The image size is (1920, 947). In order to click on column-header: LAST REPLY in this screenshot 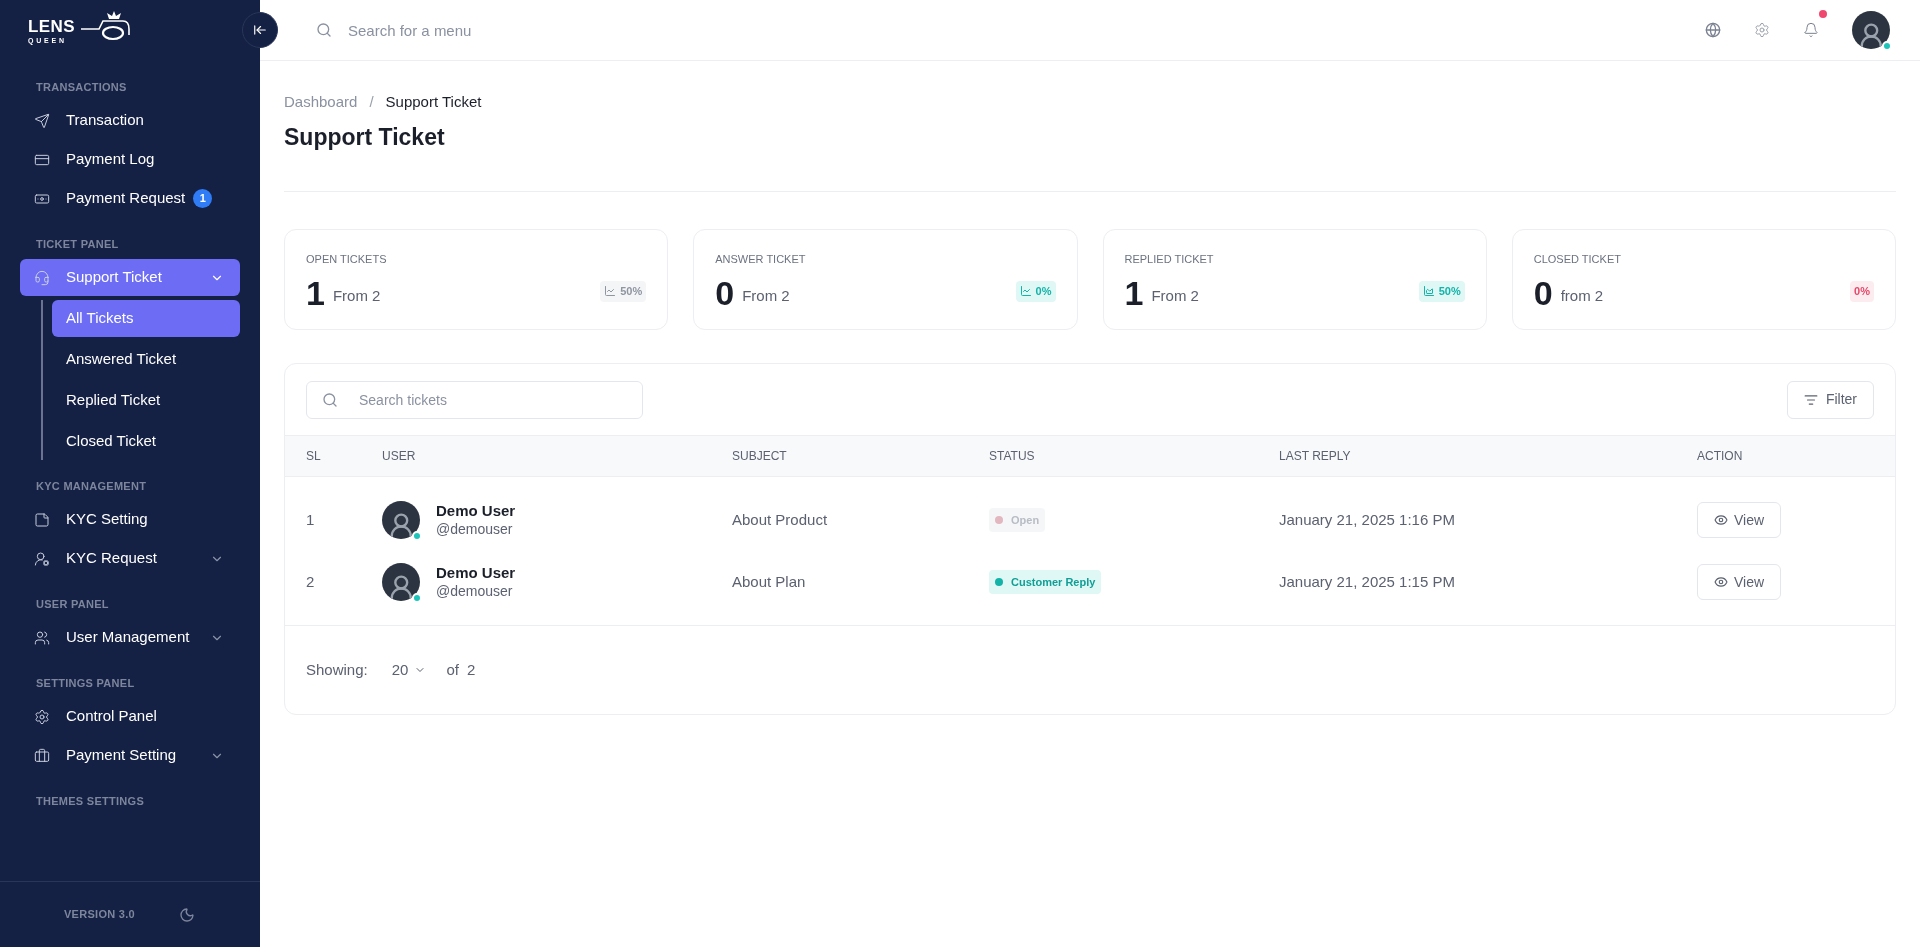, I will do `click(1315, 456)`.